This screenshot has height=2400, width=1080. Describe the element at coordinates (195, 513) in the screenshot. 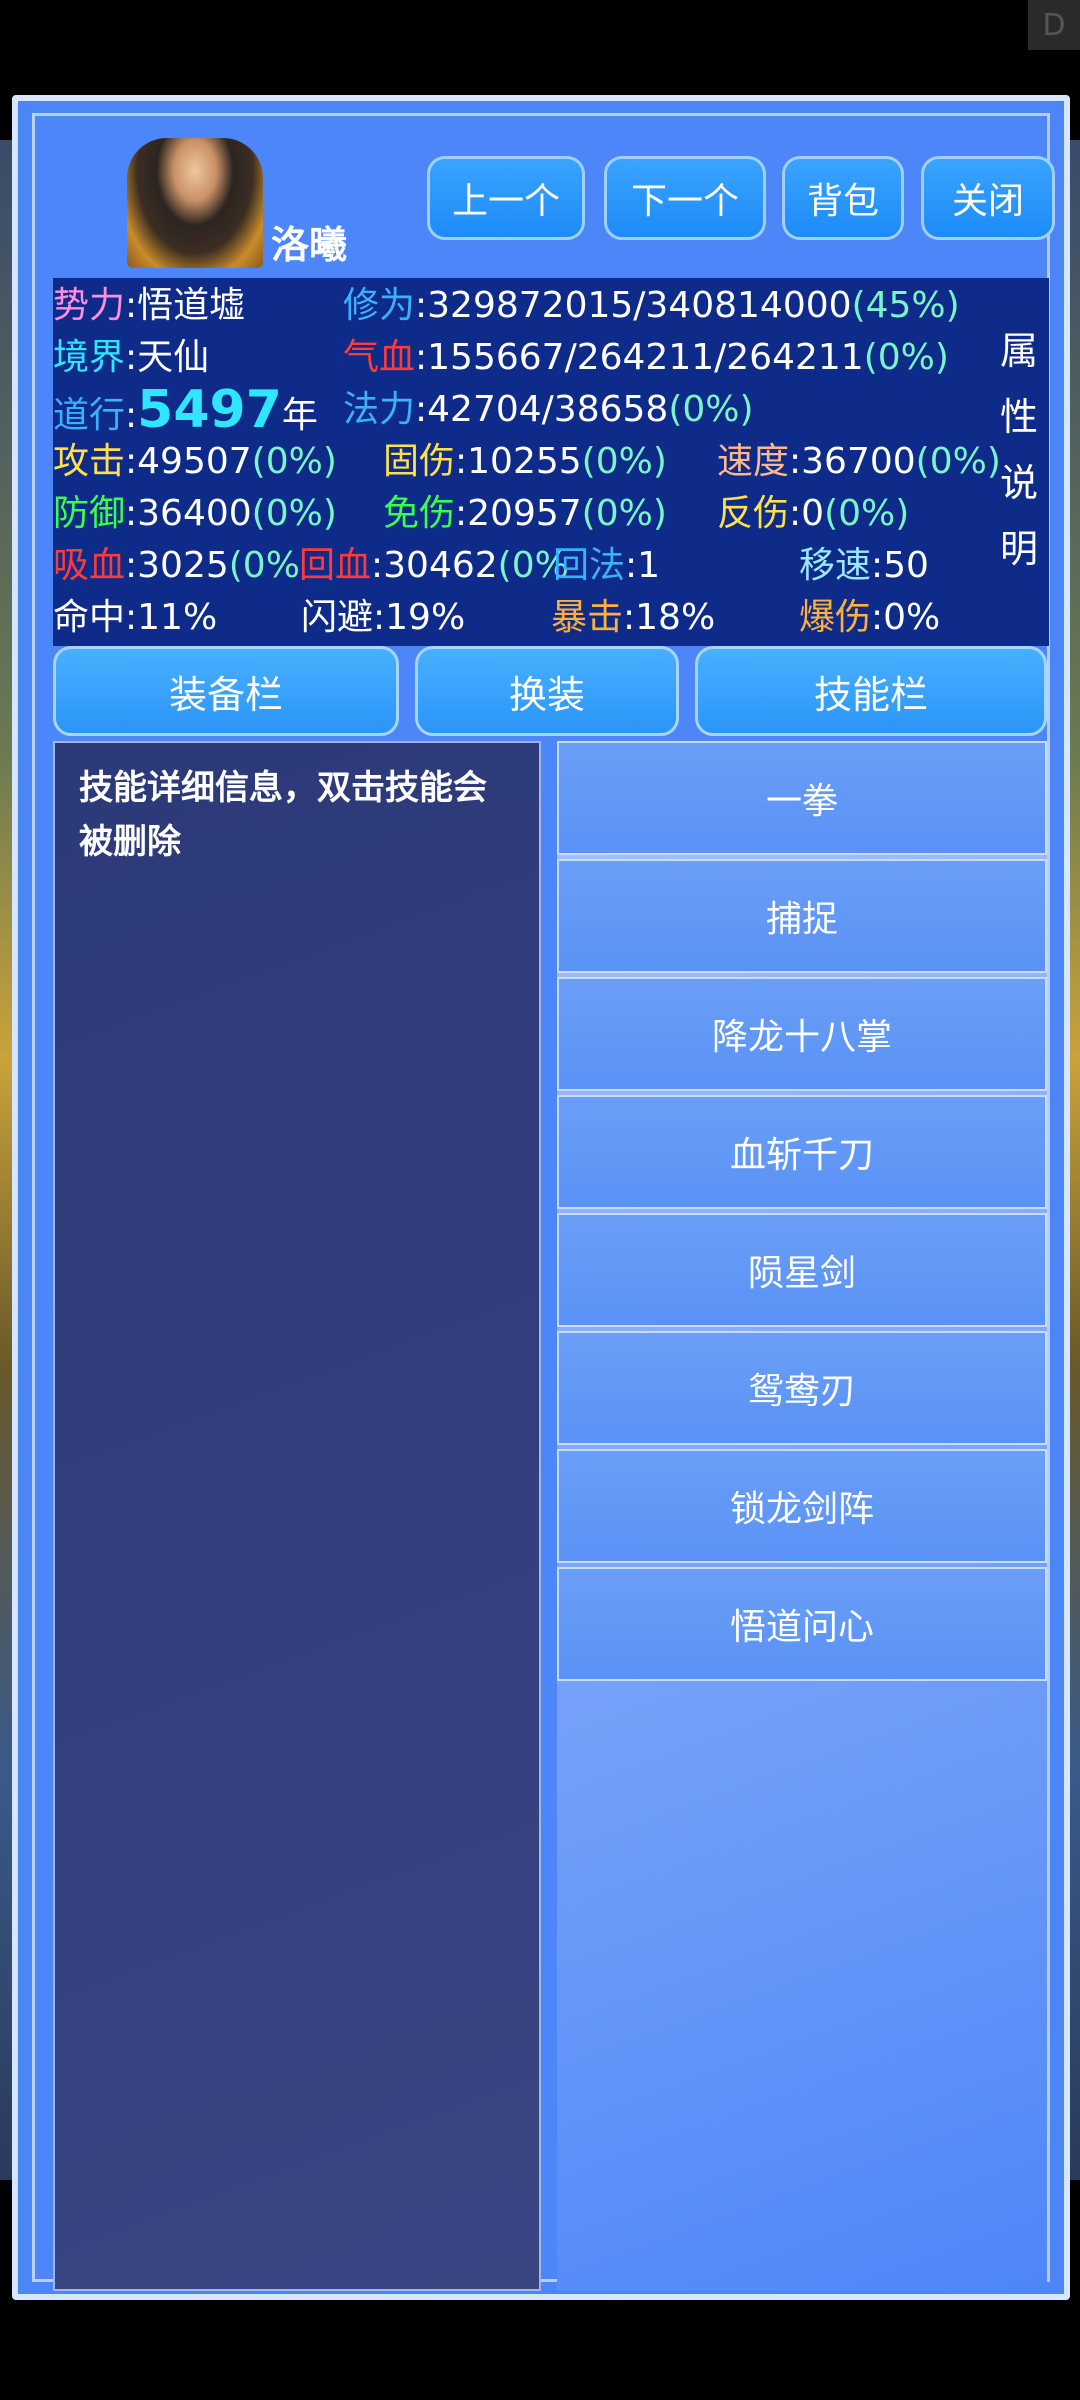

I see `stat-defense: 防御:36400(0%)` at that location.